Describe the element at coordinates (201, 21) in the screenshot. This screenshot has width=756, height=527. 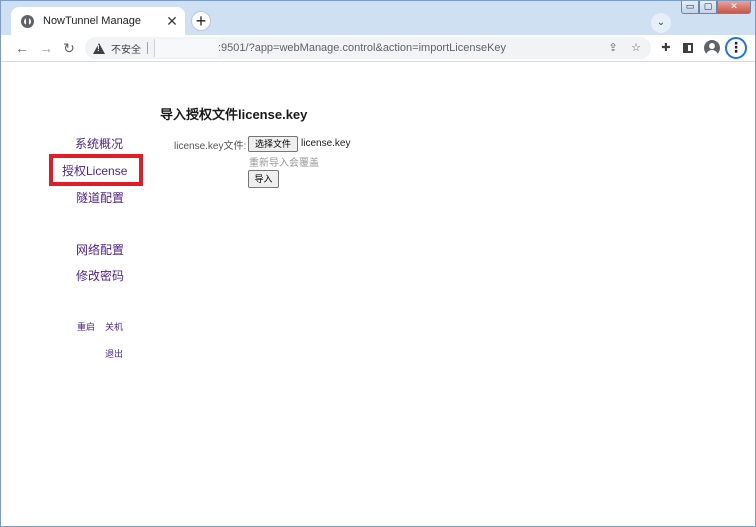
I see `new-tab-button: +` at that location.